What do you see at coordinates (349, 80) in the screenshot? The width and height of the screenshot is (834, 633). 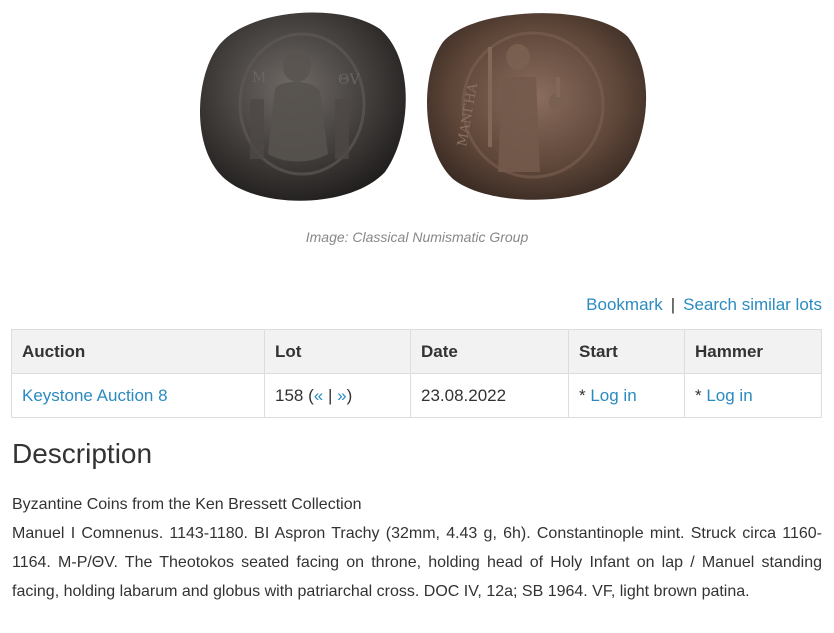 I see `svg-text: ΘV` at bounding box center [349, 80].